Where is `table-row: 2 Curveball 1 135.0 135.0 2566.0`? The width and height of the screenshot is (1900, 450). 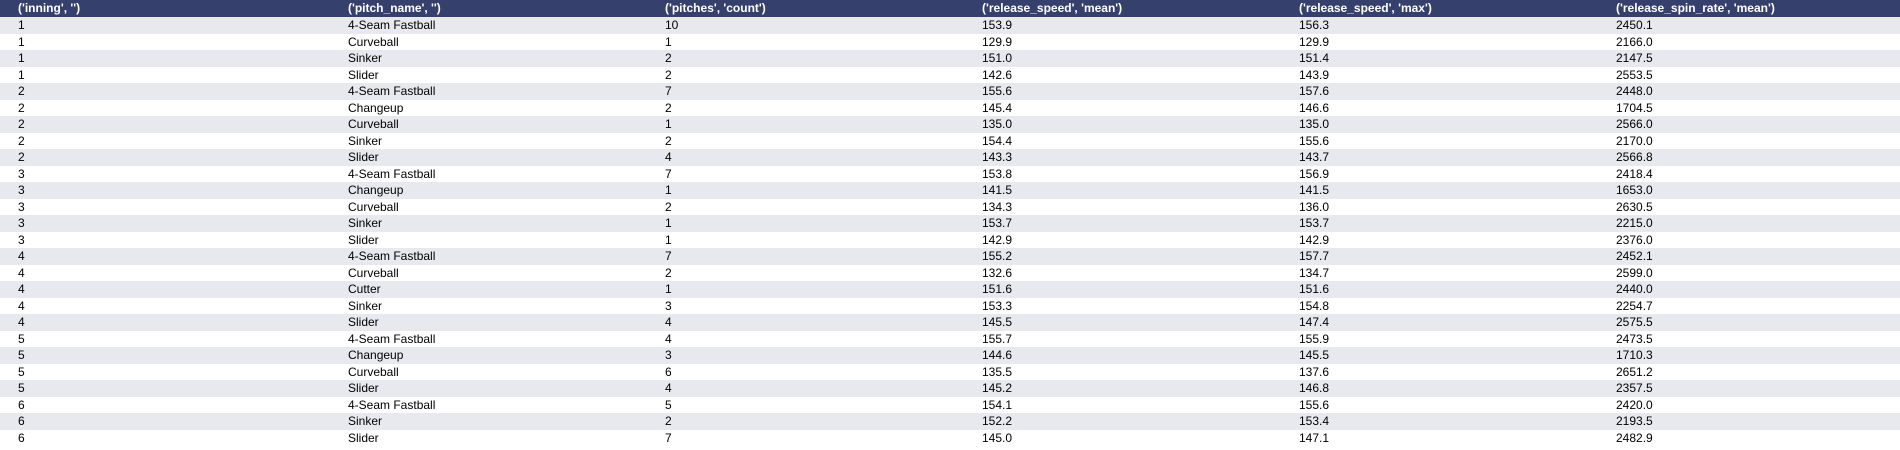
table-row: 2 Curveball 1 135.0 135.0 2566.0 is located at coordinates (950, 124).